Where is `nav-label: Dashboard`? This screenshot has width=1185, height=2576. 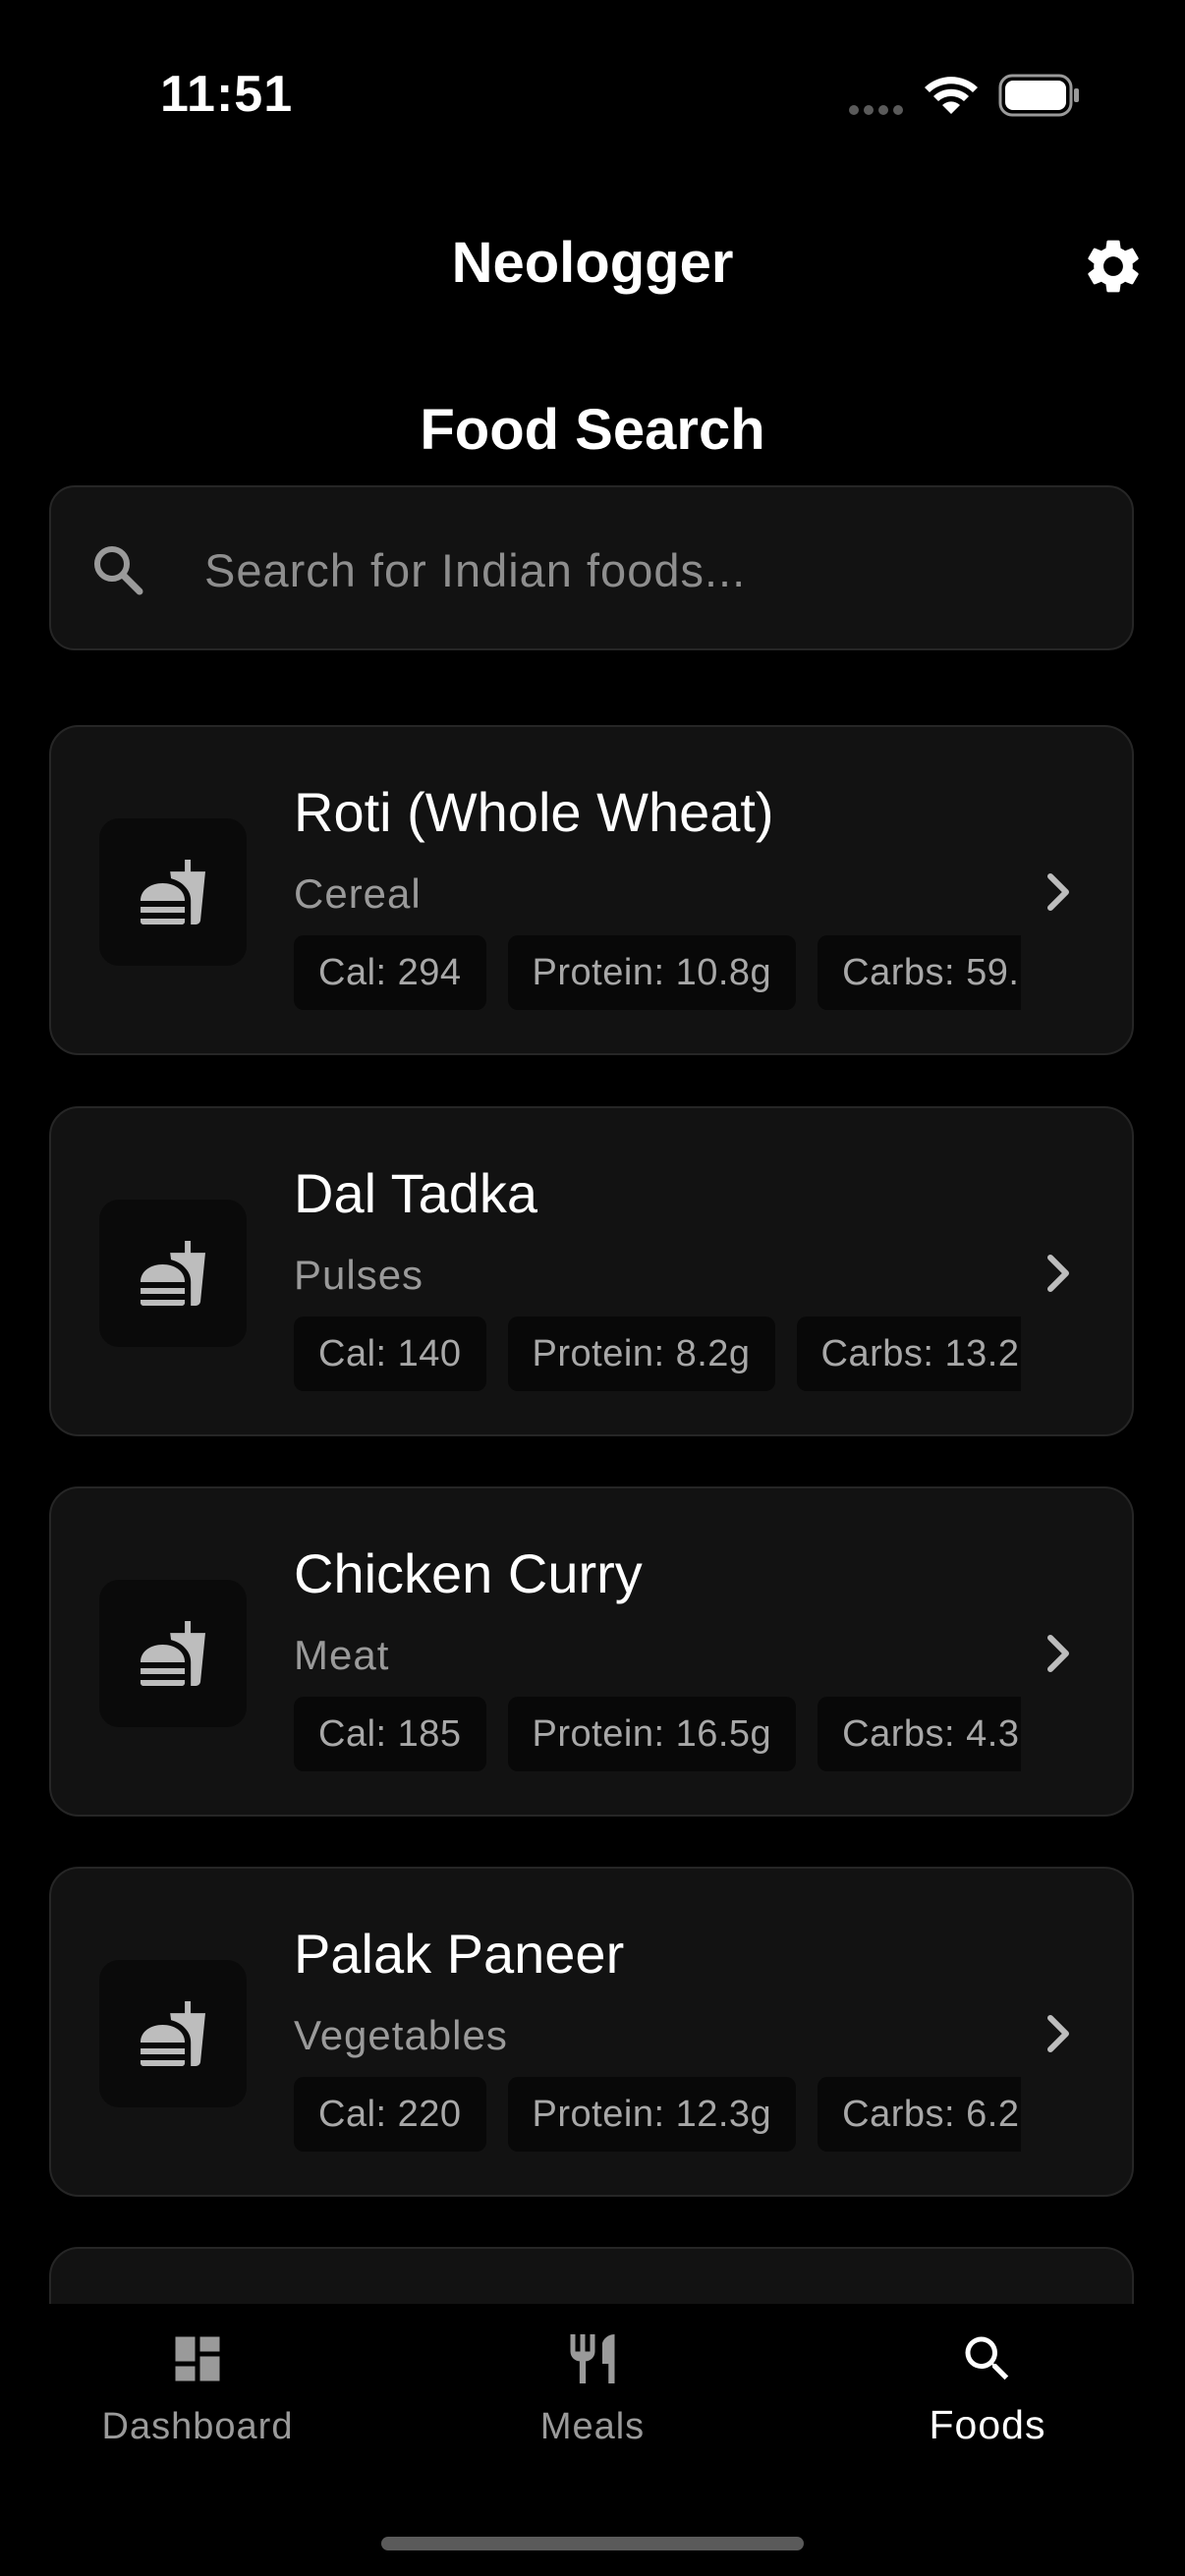 nav-label: Dashboard is located at coordinates (198, 2426).